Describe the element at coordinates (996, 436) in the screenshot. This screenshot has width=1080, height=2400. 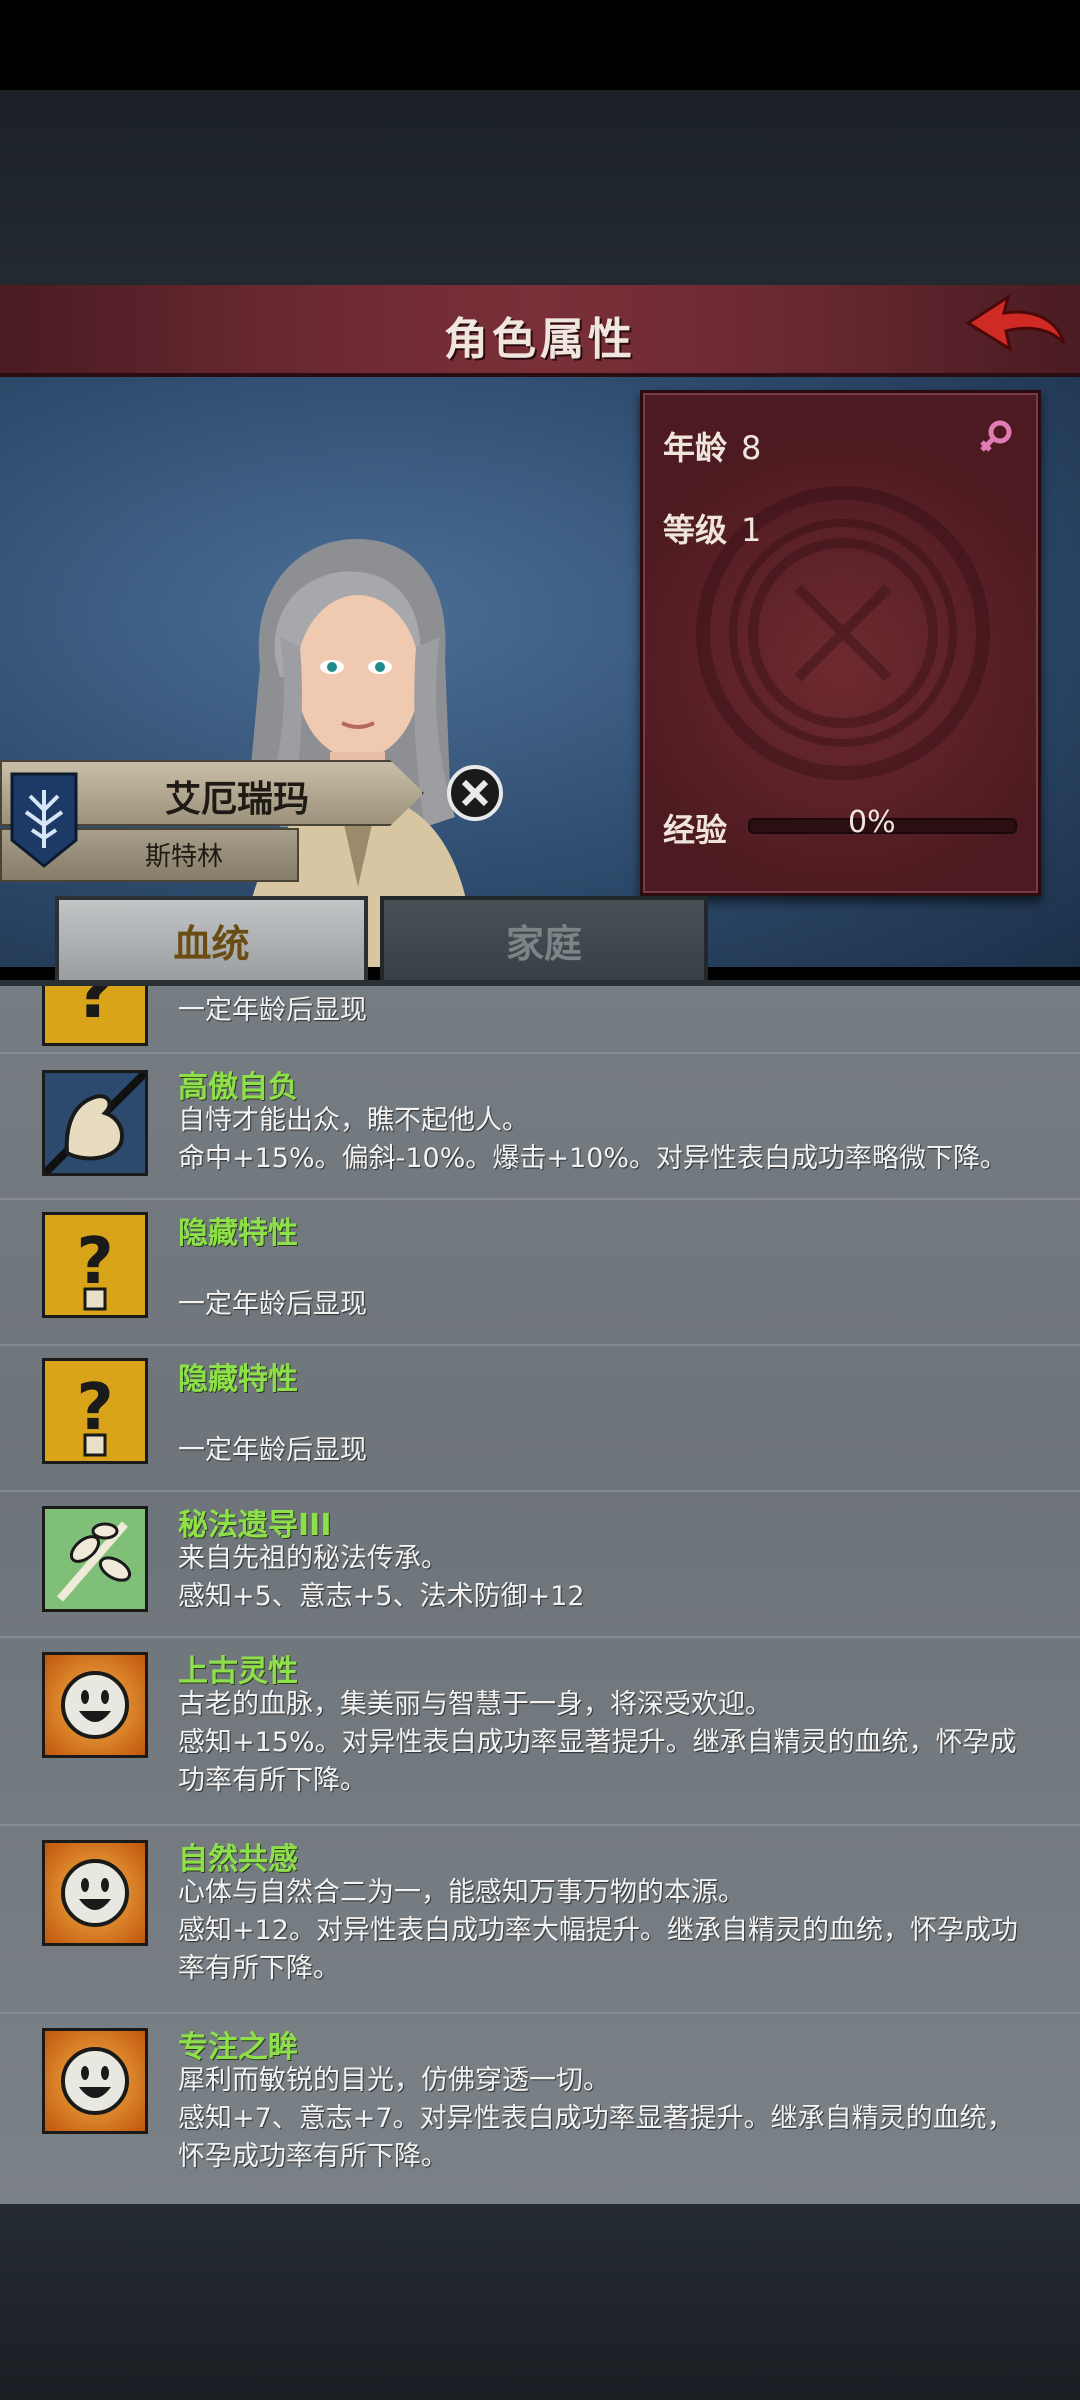
I see `female-gender-icon` at that location.